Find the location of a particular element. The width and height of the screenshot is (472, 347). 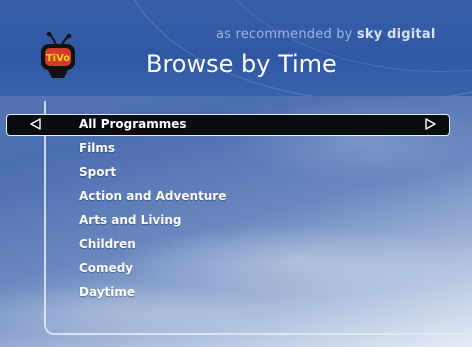

tivo-logo-text: TiVo is located at coordinates (58, 58).